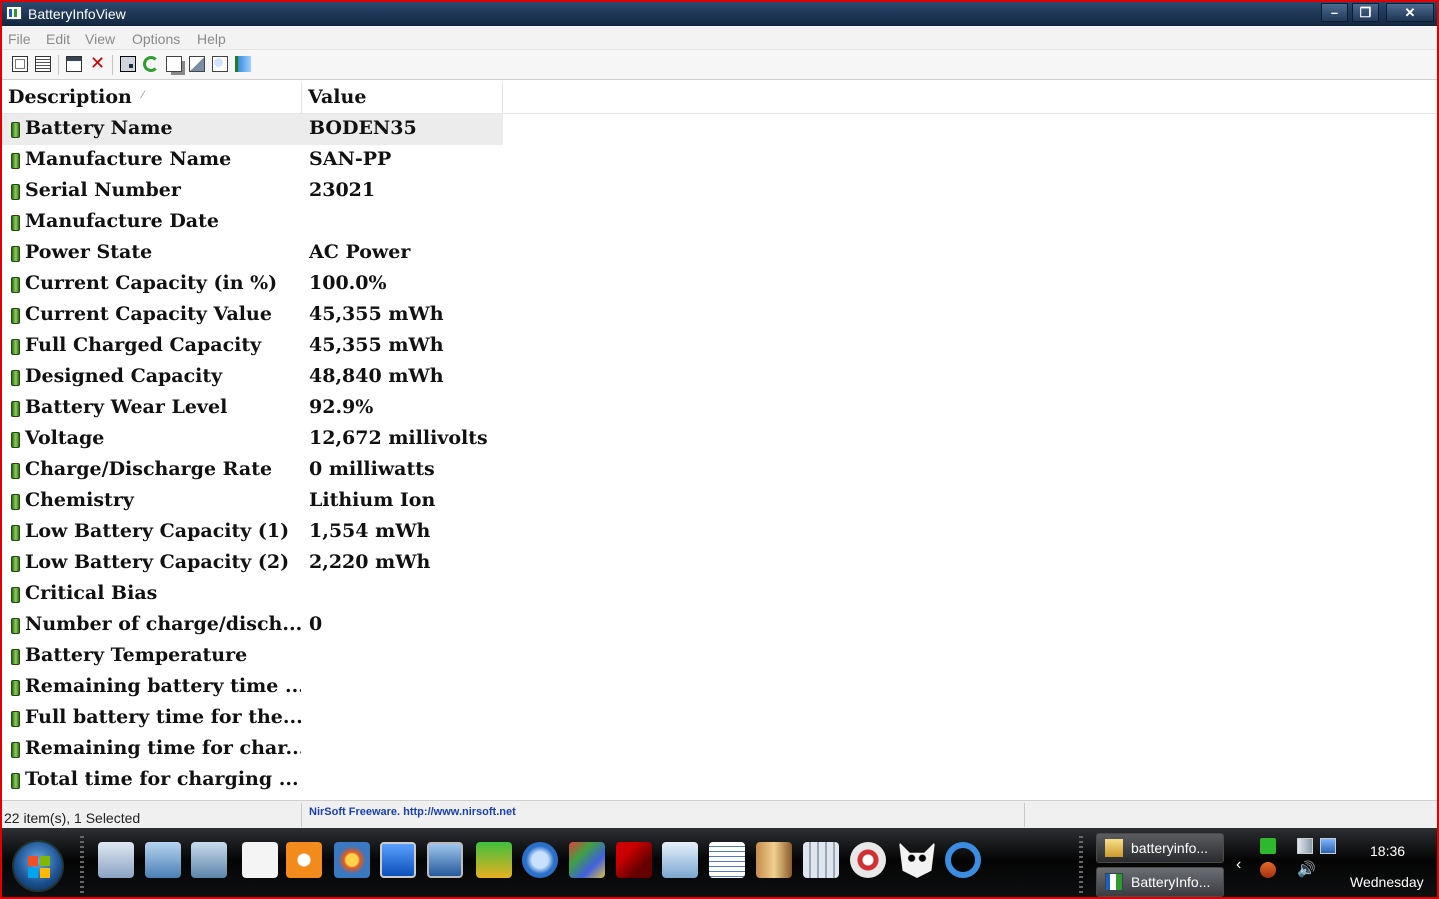 The height and width of the screenshot is (899, 1439). What do you see at coordinates (77, 14) in the screenshot?
I see `window-title: BatteryInfoView` at bounding box center [77, 14].